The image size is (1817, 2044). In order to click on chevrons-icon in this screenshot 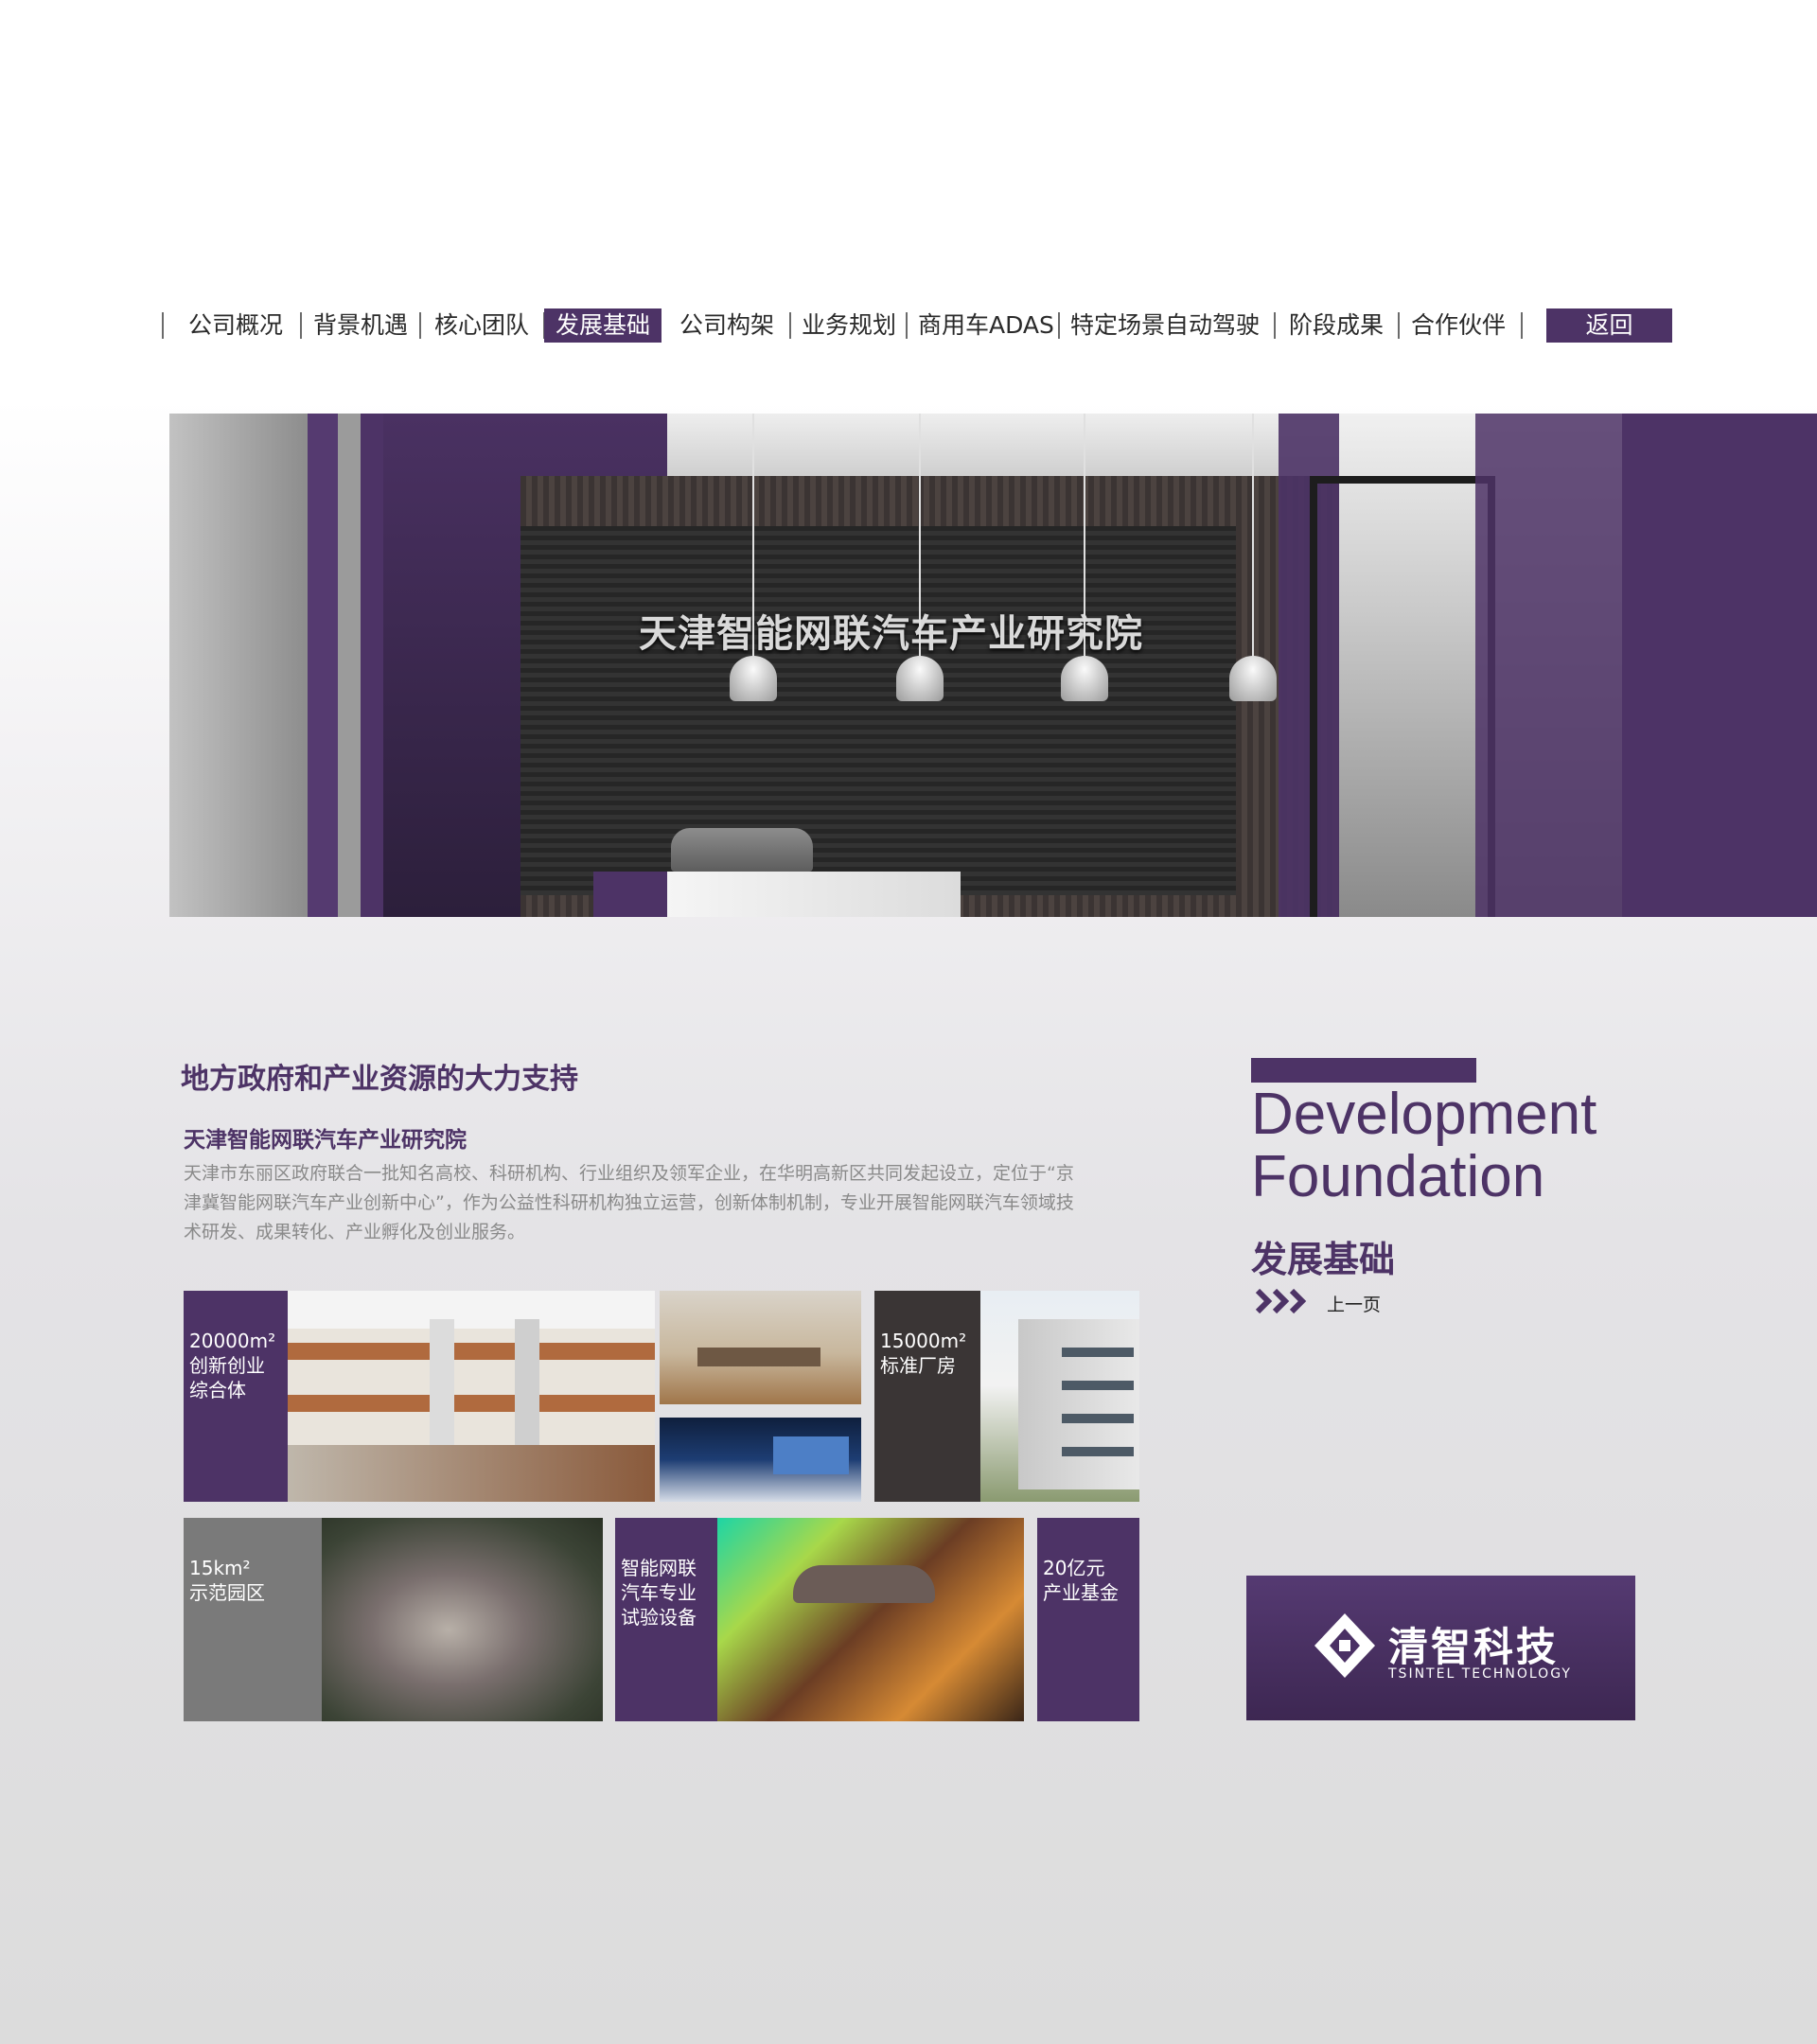, I will do `click(1283, 1301)`.